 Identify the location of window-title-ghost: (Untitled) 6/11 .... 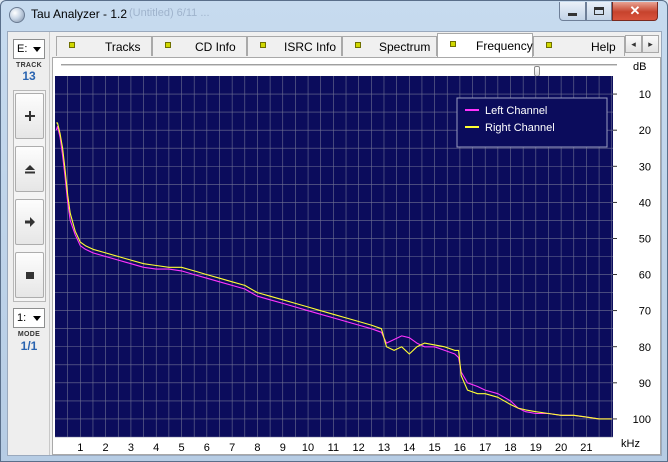
(169, 13).